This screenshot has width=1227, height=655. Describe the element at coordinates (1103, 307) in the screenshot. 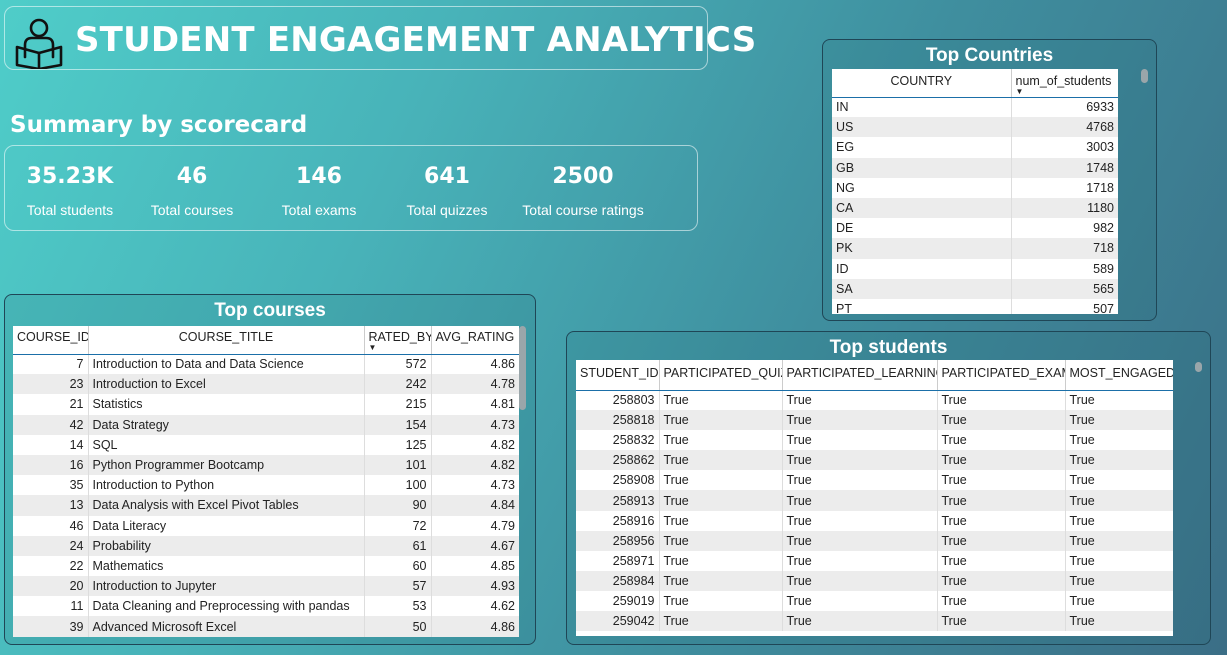

I see `table-cell: 507` at that location.